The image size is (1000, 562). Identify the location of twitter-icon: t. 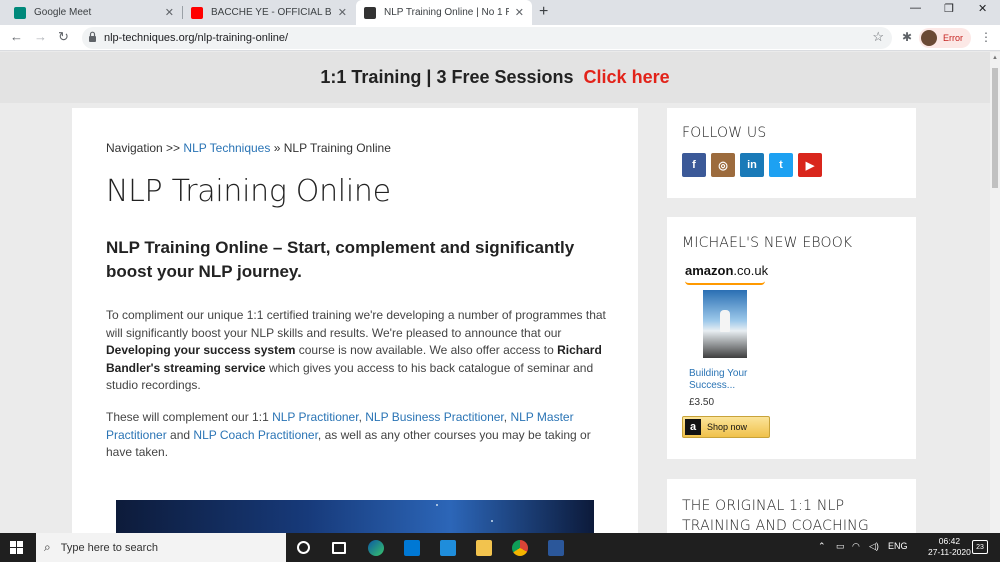
(781, 165).